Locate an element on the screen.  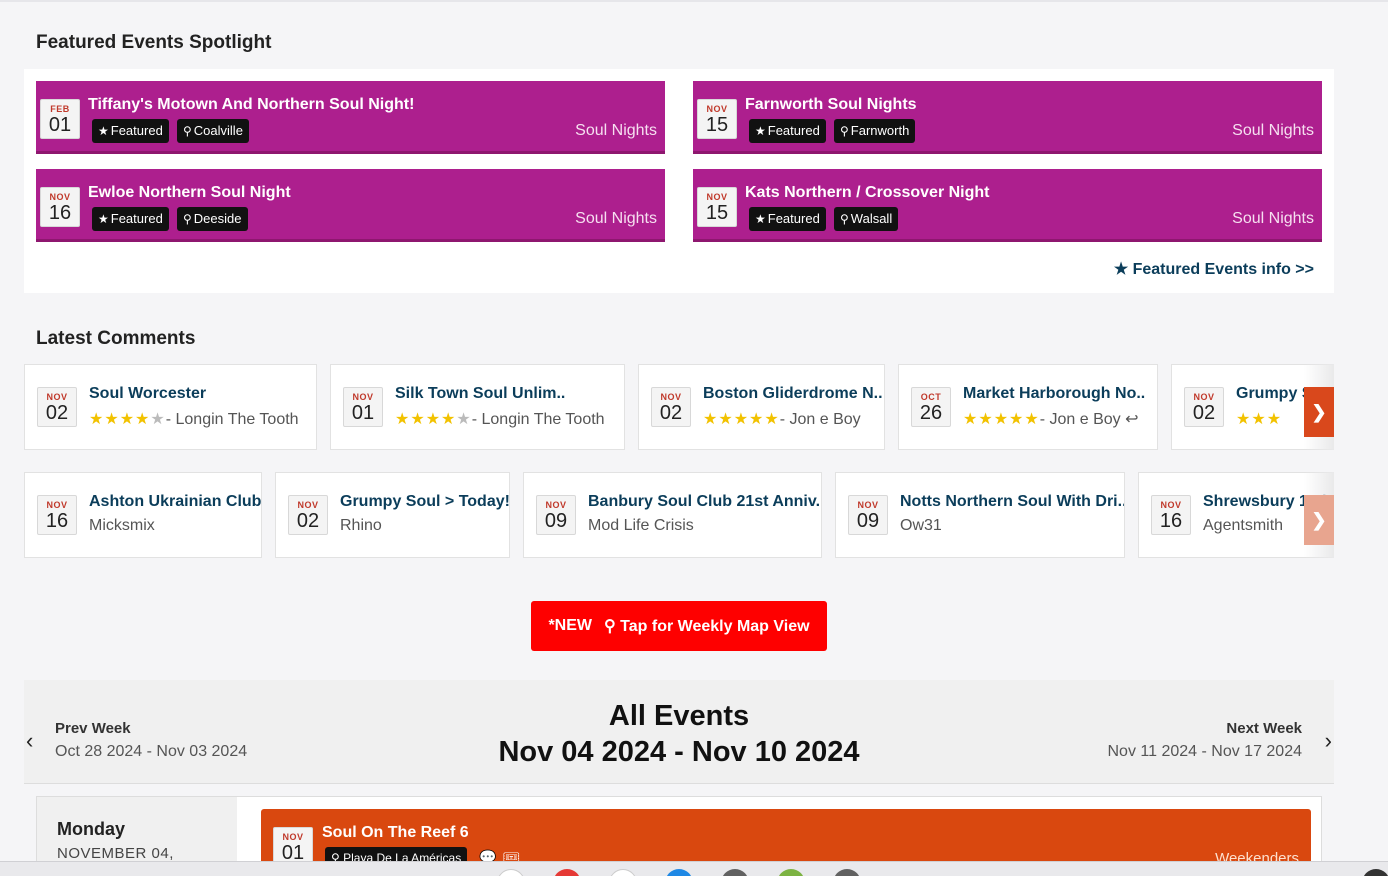
rating-stars: ★★★ is located at coordinates (1259, 419).